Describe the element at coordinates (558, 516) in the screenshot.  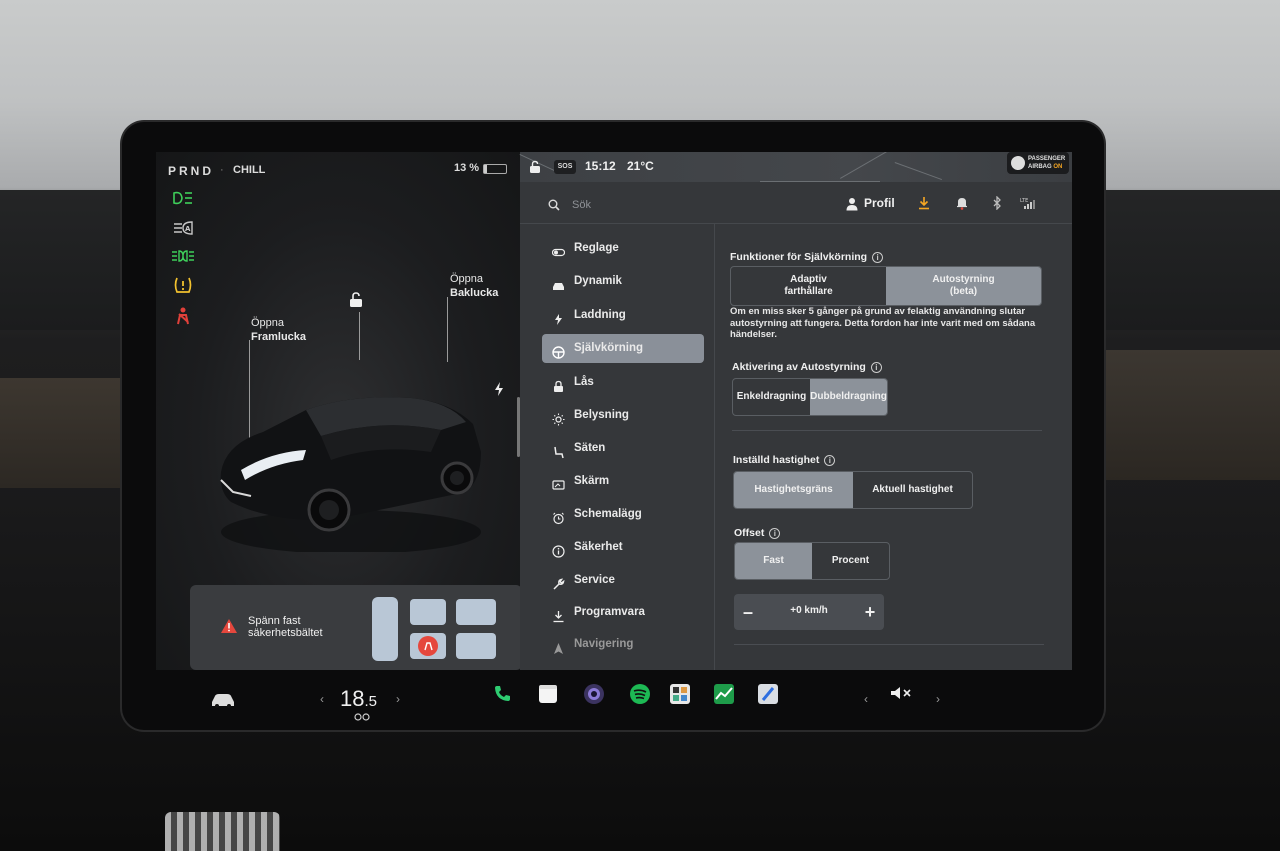
I see `alarm-clock-icon` at that location.